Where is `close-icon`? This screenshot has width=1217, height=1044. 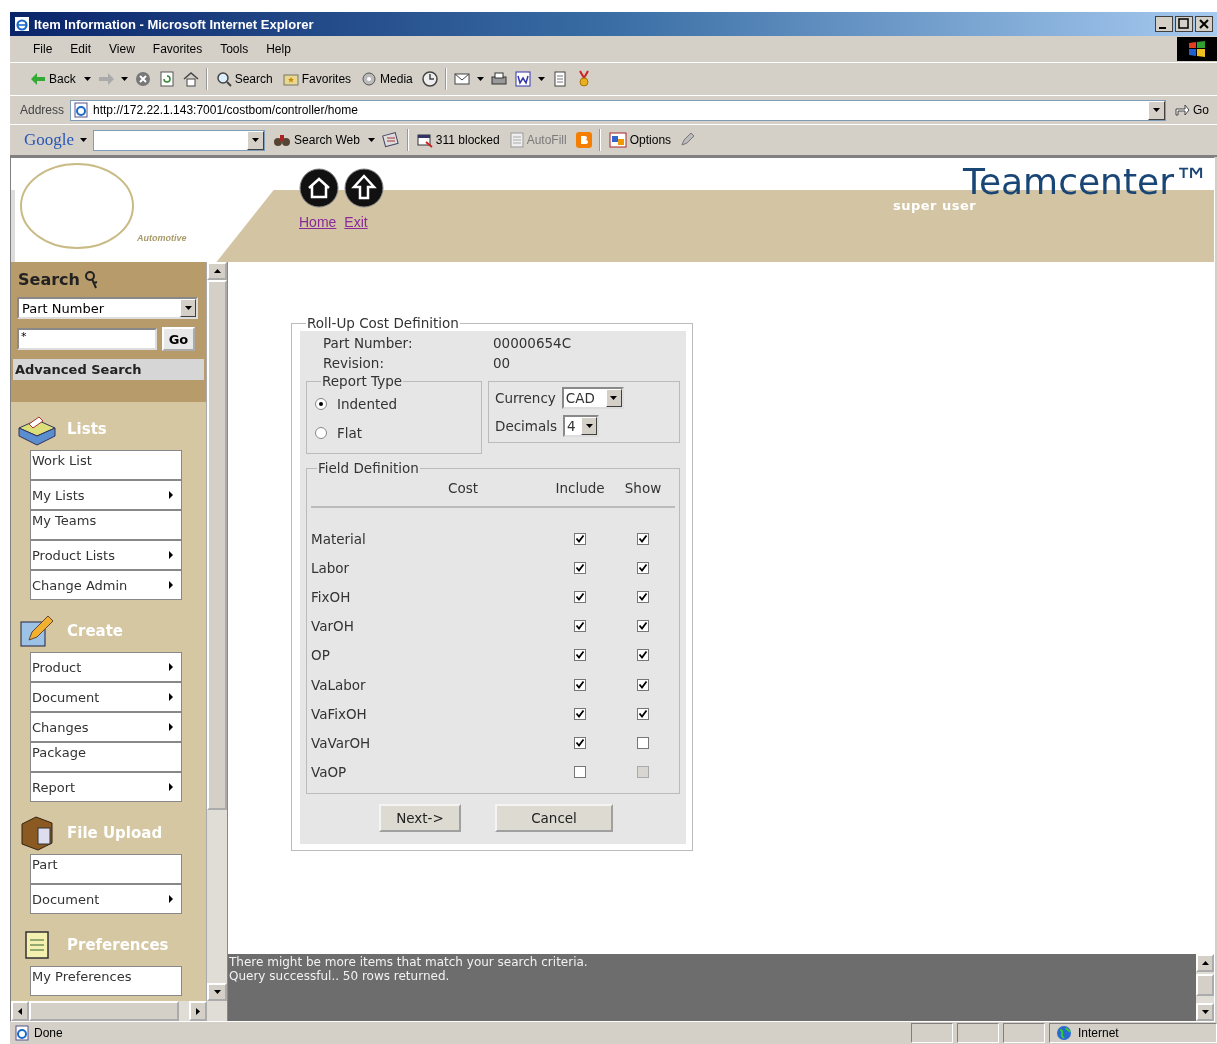 close-icon is located at coordinates (1204, 24).